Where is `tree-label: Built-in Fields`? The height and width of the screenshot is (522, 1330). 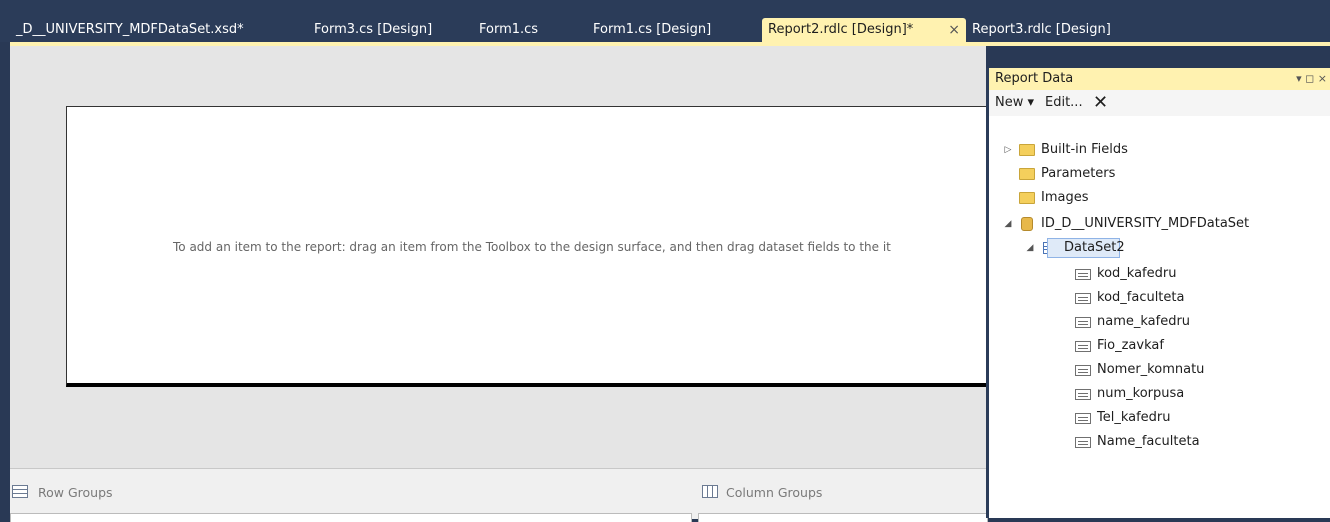 tree-label: Built-in Fields is located at coordinates (1084, 149).